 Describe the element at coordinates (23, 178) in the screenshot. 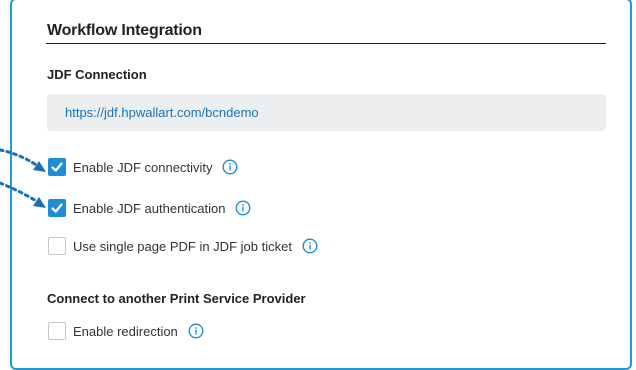

I see `annotation-arrows` at that location.